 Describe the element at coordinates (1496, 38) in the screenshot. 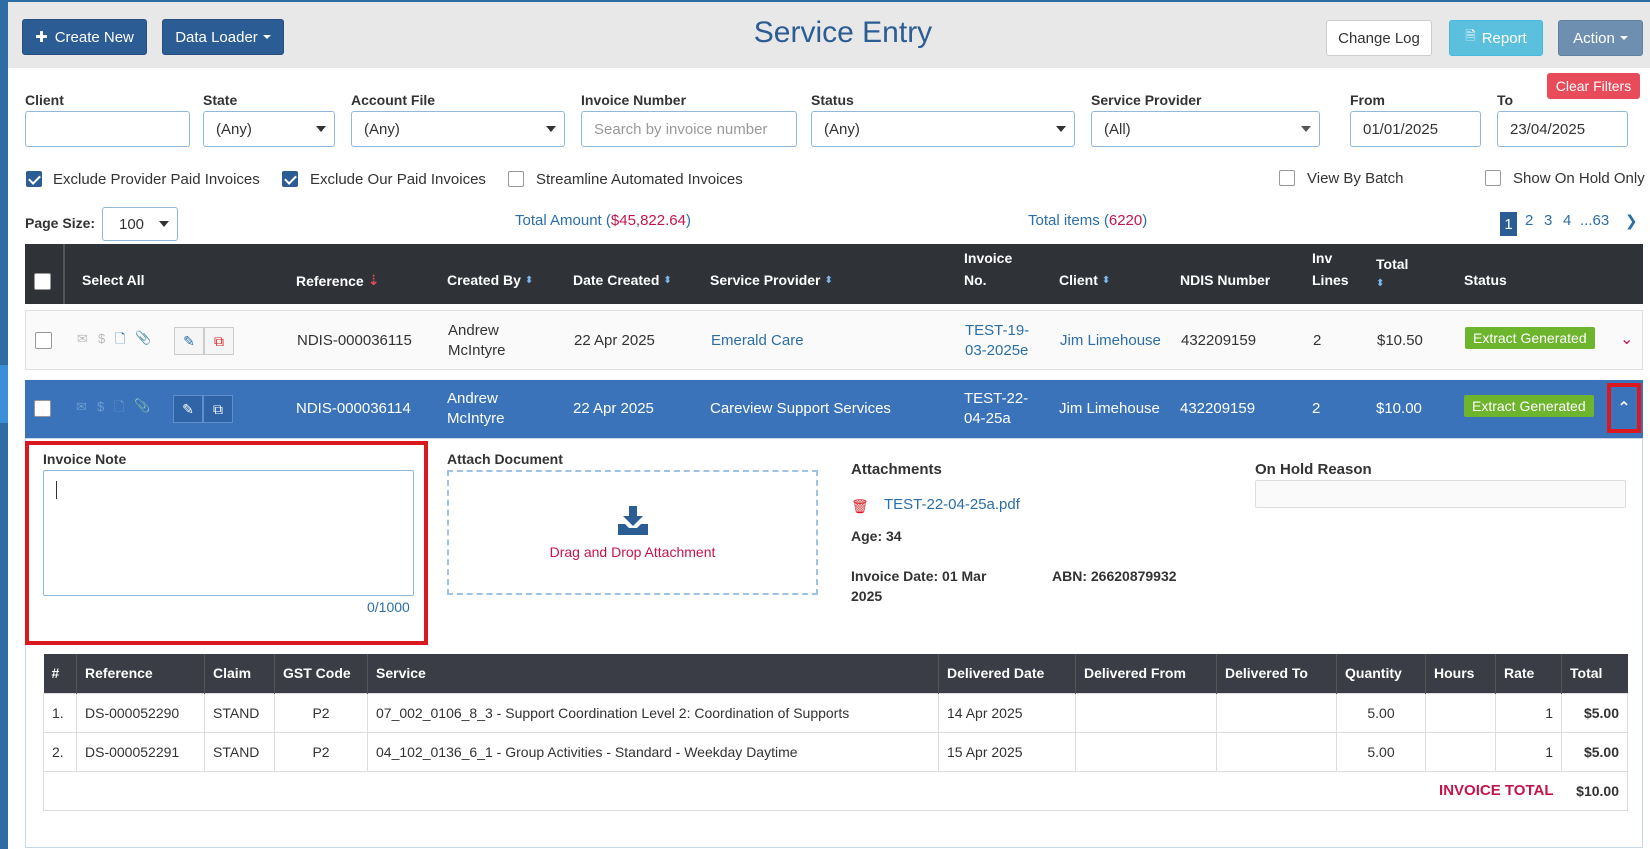

I see `report-button: 🗎 Report` at that location.